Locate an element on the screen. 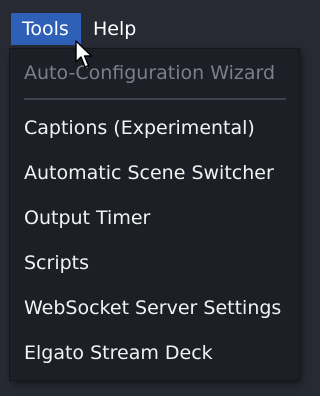 This screenshot has width=320, height=396. menu-bar: Tools Help is located at coordinates (158, 24).